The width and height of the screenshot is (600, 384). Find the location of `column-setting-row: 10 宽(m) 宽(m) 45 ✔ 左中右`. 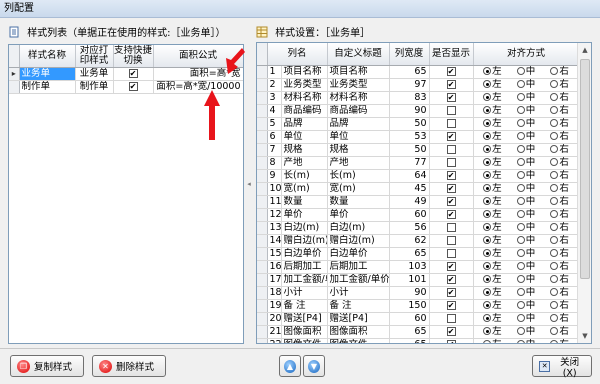

column-setting-row: 10 宽(m) 宽(m) 45 ✔ 左中右 is located at coordinates (418, 189).